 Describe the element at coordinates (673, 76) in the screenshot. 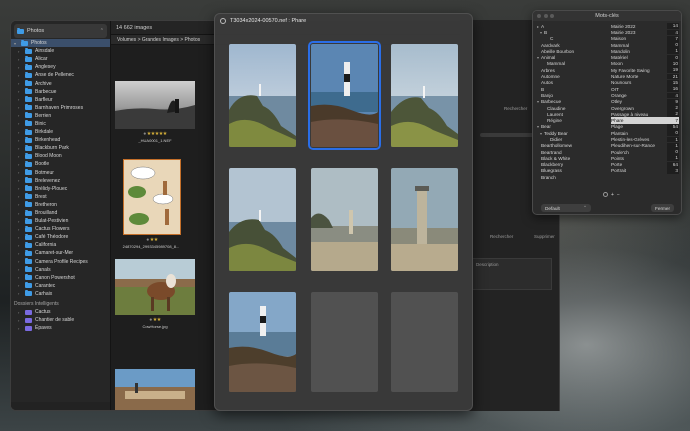

I see `keyword-count: 21` at that location.